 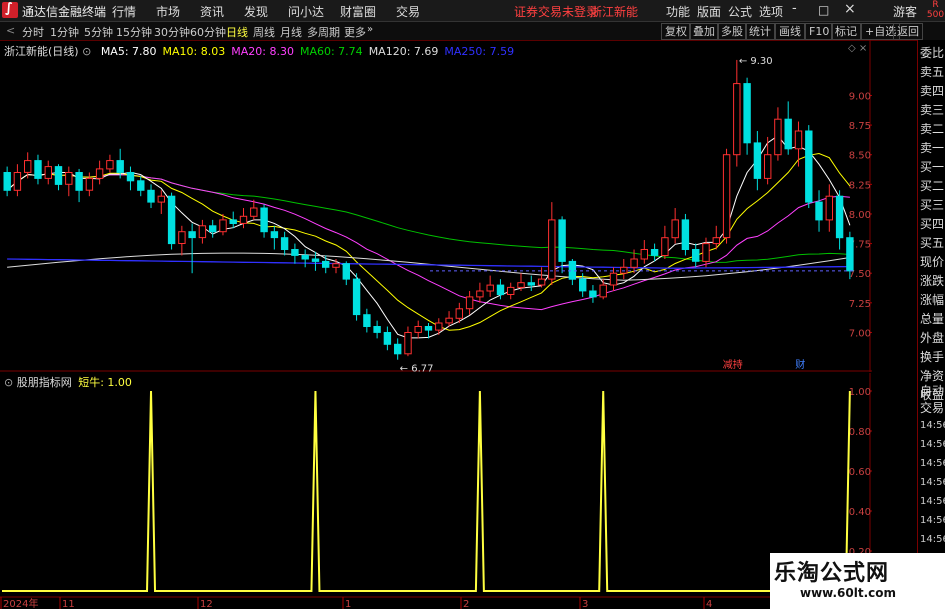 I want to click on period-fenshi: 分时, so click(x=33, y=32).